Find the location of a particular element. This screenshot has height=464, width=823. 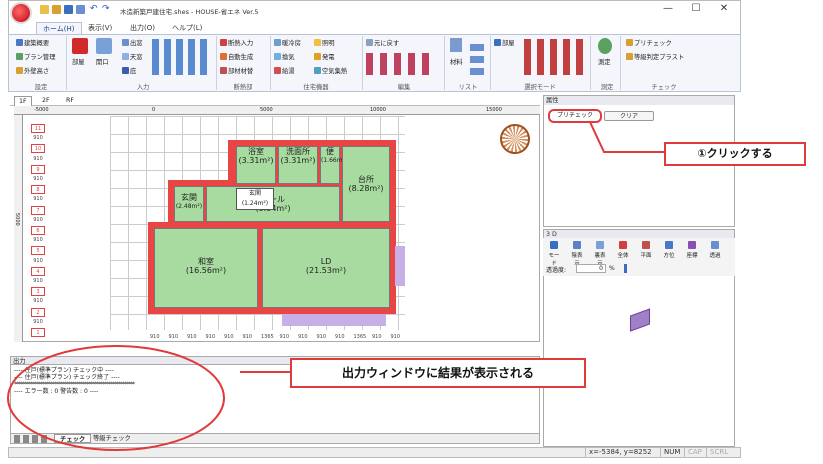

app-logo-icon is located at coordinates (21, 13).